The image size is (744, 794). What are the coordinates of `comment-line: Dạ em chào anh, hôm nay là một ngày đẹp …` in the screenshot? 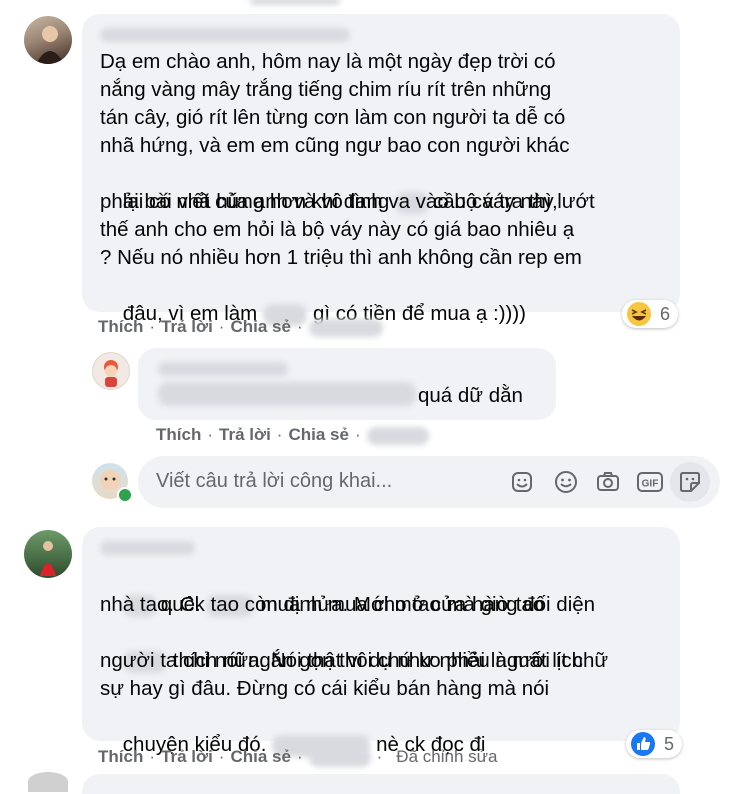 It's located at (328, 61).